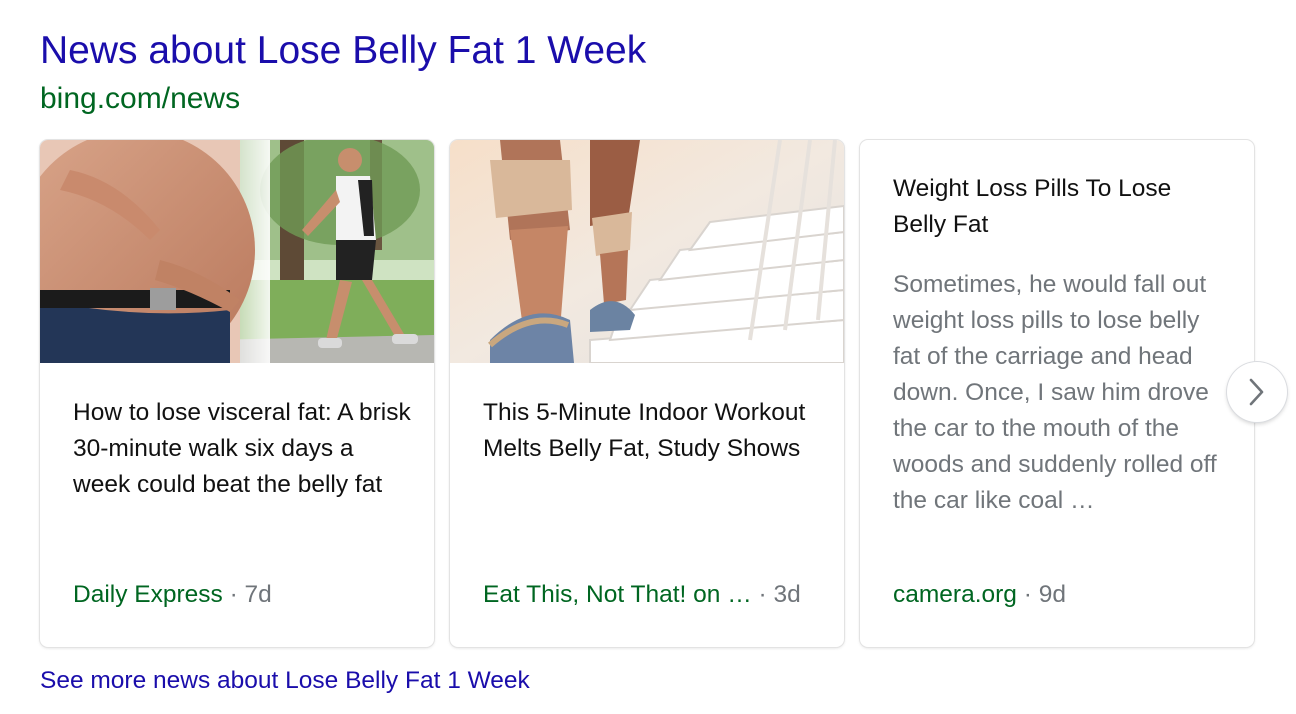 The image size is (1296, 714). Describe the element at coordinates (258, 594) in the screenshot. I see `card-1-age: 7d` at that location.